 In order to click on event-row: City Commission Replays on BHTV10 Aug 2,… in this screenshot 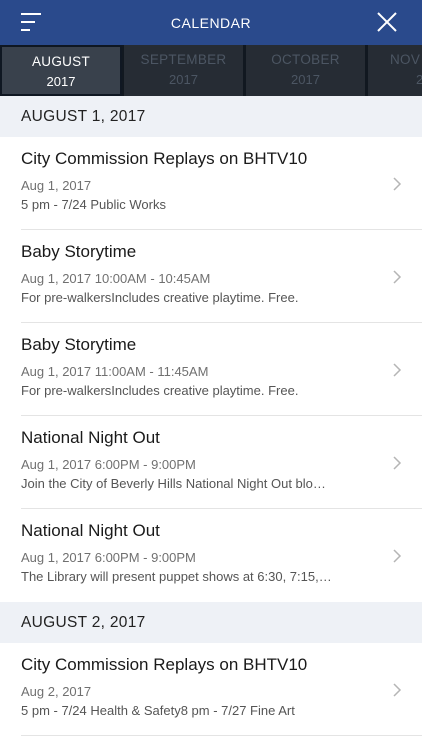, I will do `click(211, 689)`.